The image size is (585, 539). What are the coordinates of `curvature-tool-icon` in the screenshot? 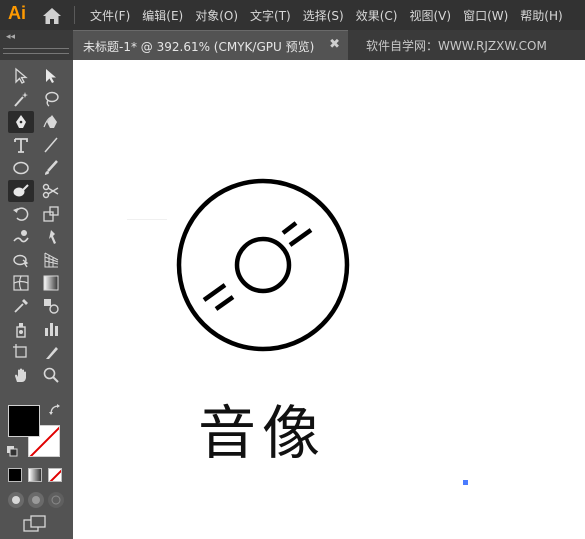 It's located at (51, 122).